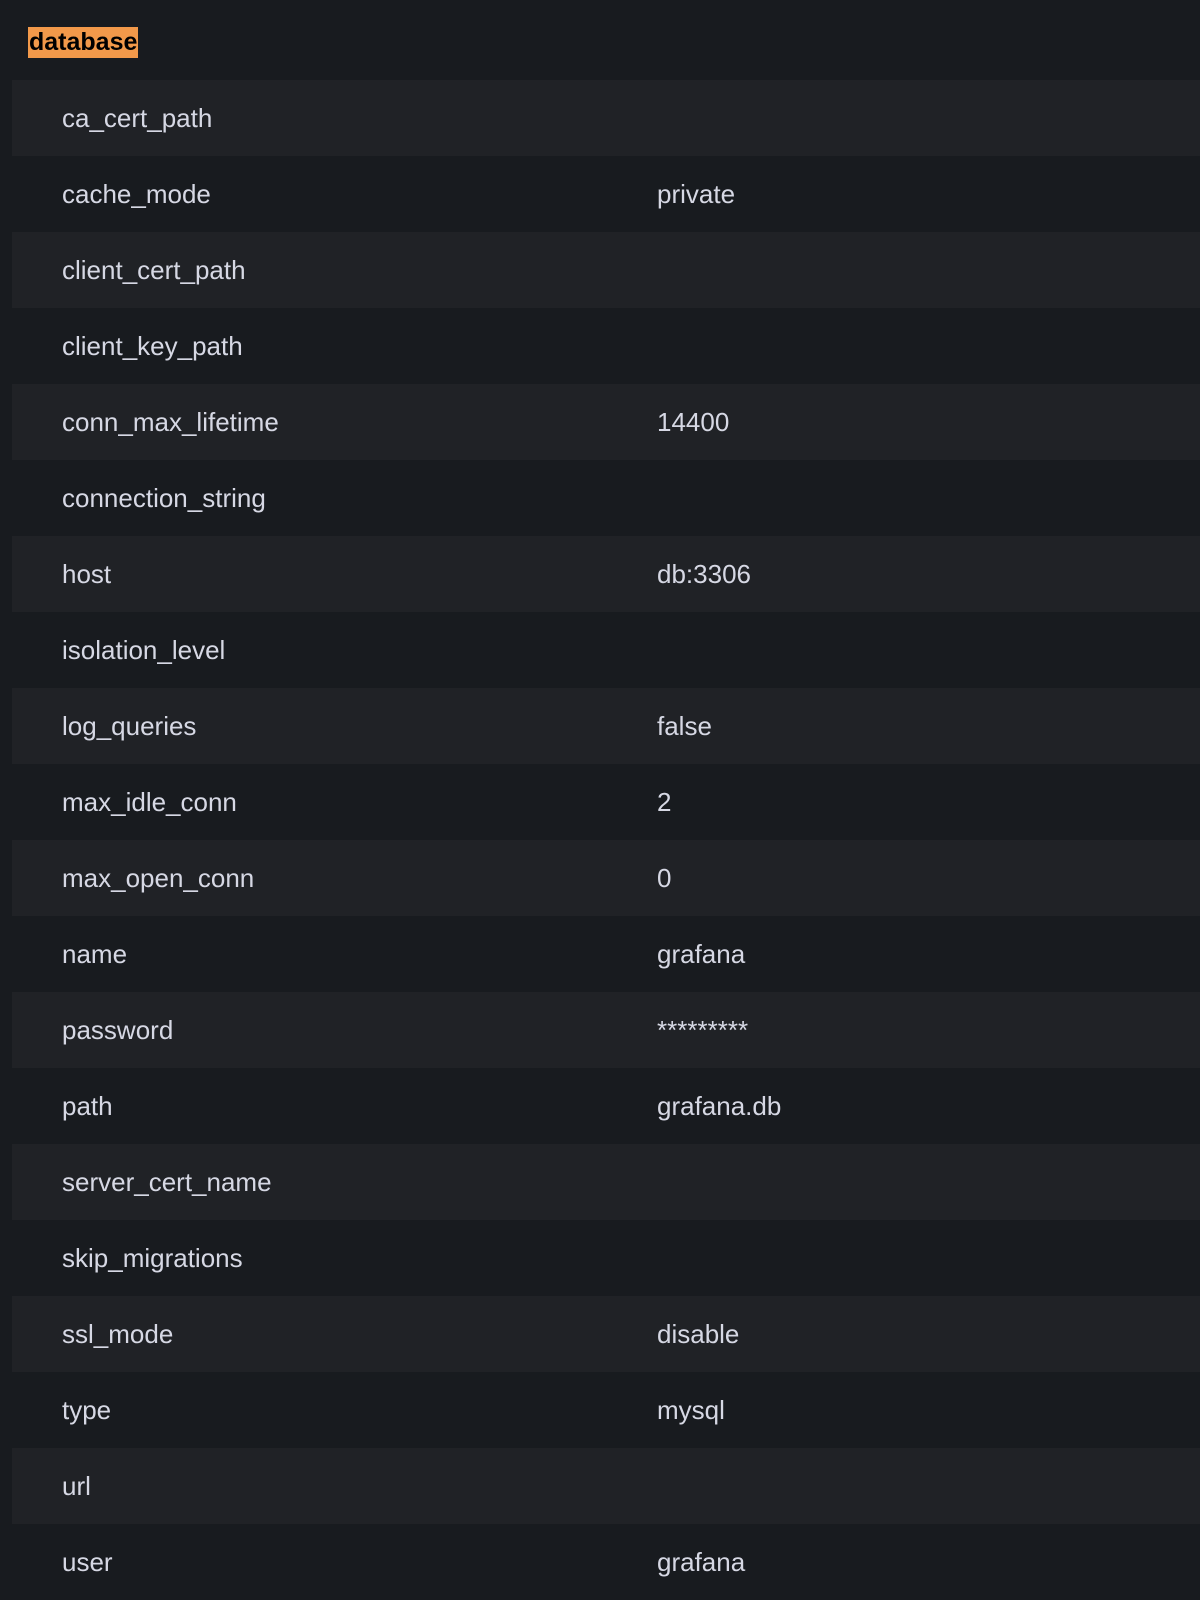  Describe the element at coordinates (684, 725) in the screenshot. I see `setting-value: false` at that location.